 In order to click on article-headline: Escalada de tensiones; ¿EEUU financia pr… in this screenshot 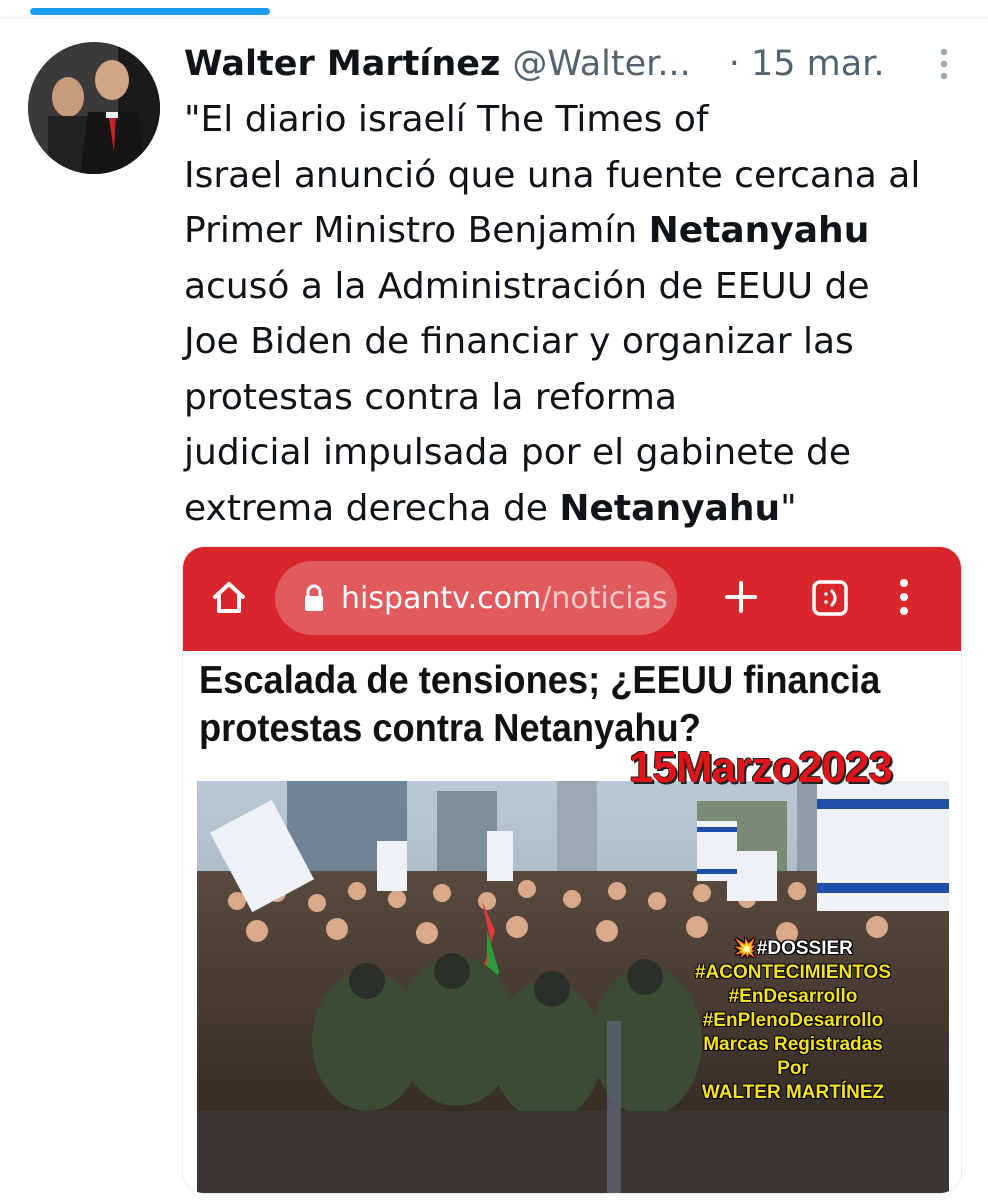, I will do `click(548, 705)`.